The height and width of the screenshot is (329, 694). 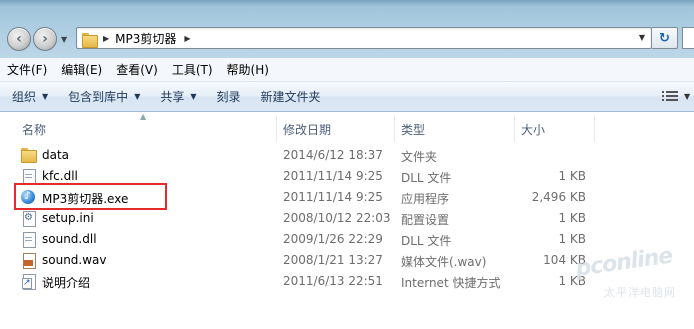 I want to click on file-name: sound.wav, so click(x=74, y=260).